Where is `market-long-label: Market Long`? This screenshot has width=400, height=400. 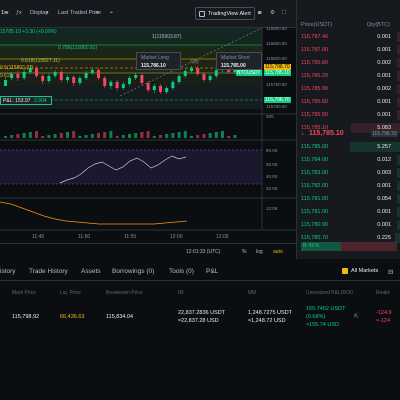 market-long-label: Market Long is located at coordinates (155, 58).